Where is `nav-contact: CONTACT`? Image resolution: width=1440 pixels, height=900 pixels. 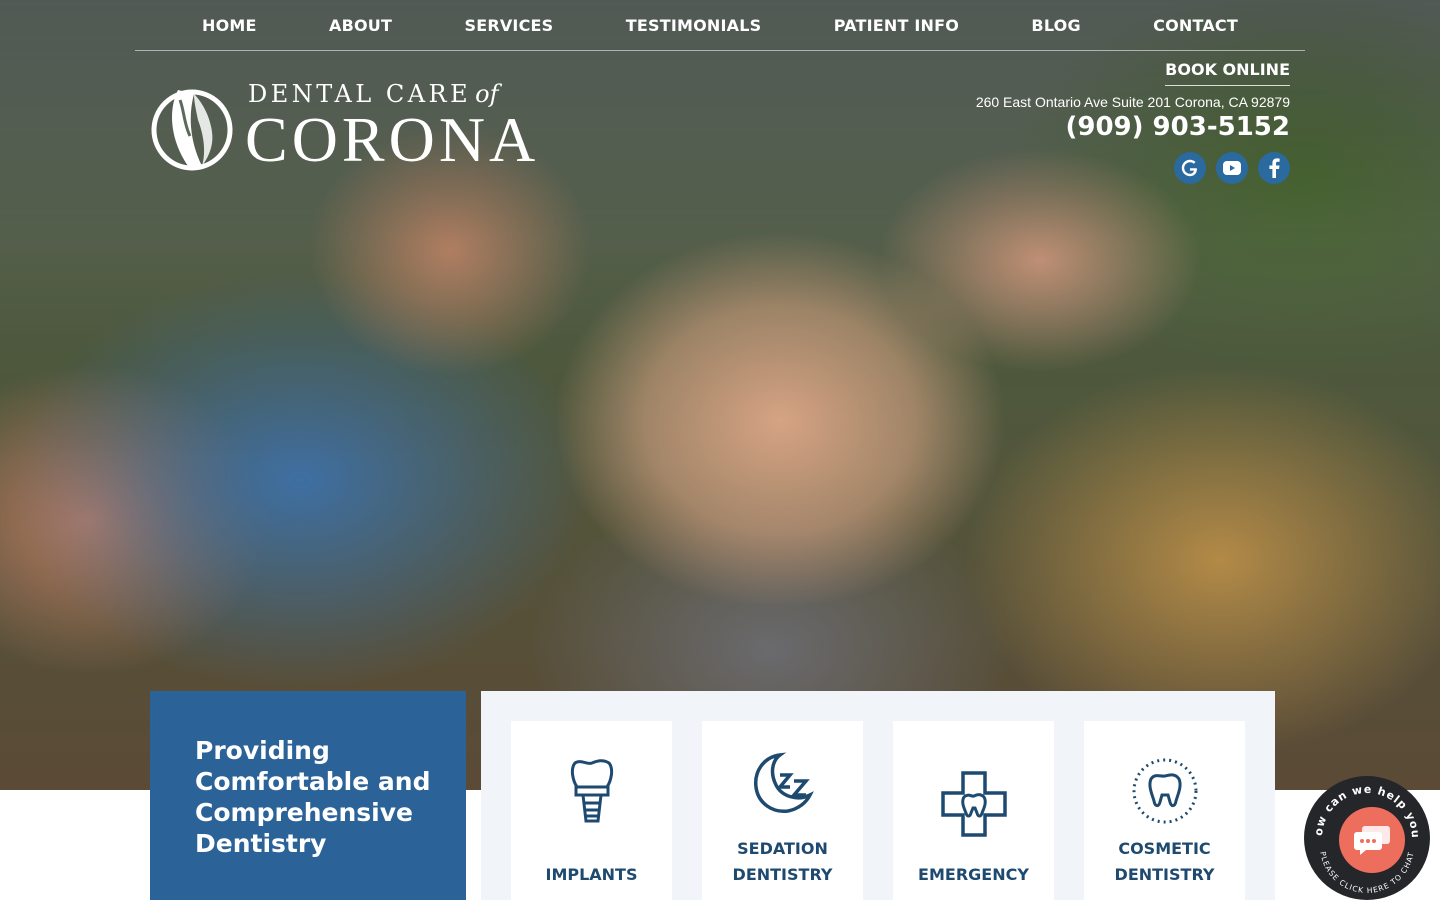 nav-contact: CONTACT is located at coordinates (1195, 25).